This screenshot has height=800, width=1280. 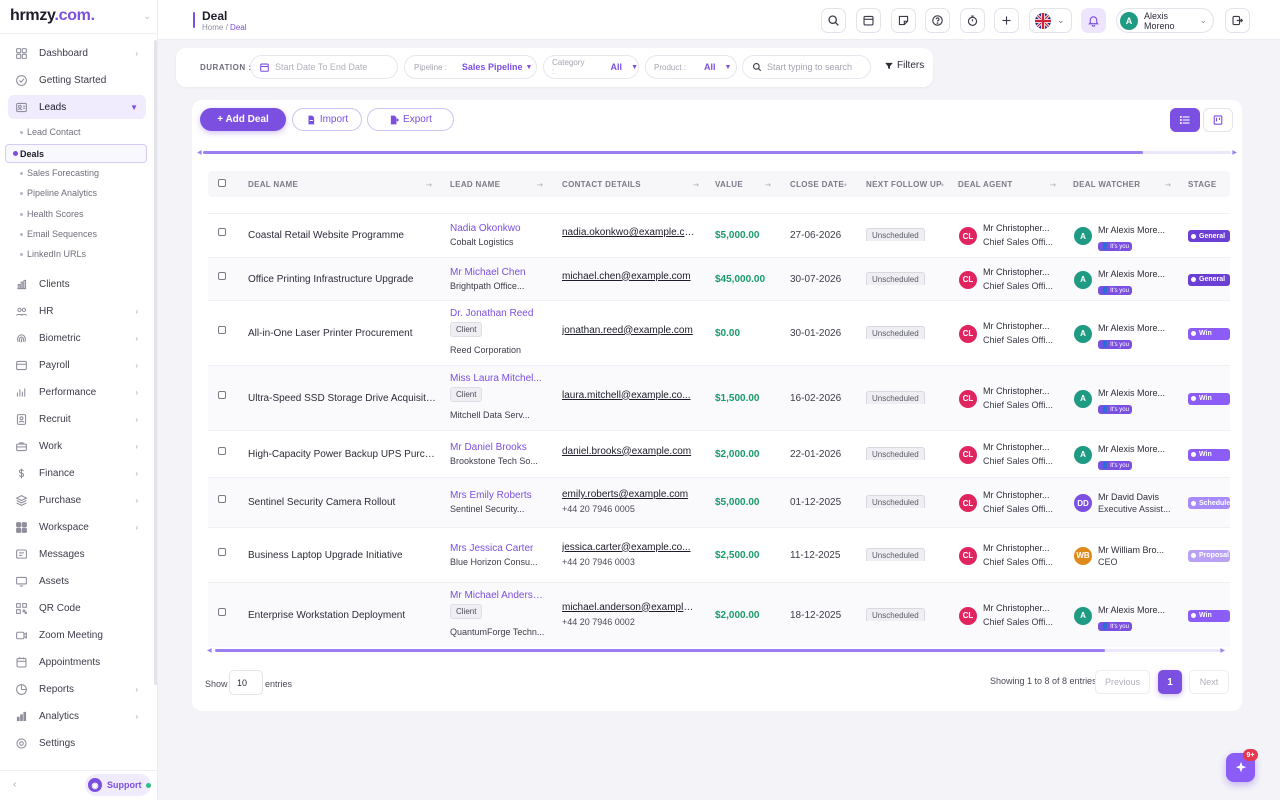 What do you see at coordinates (327, 119) in the screenshot?
I see `import-button: Import` at bounding box center [327, 119].